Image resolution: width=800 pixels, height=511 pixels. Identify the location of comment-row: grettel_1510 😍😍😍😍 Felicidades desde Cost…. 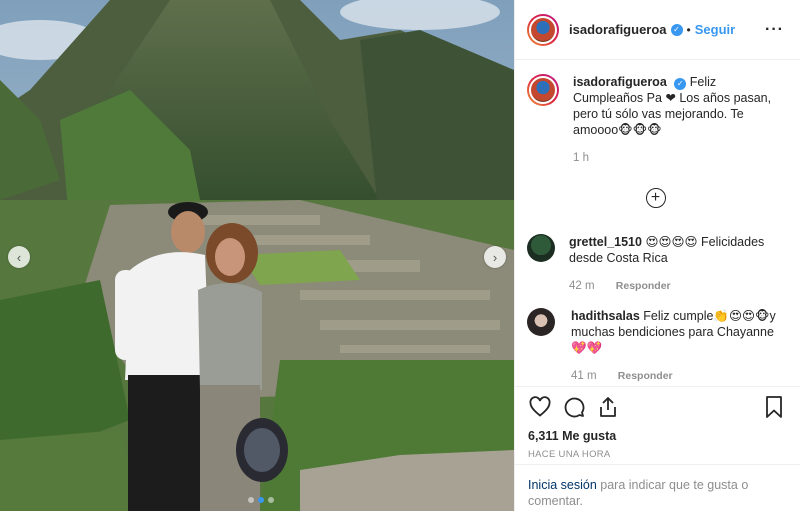
(655, 264).